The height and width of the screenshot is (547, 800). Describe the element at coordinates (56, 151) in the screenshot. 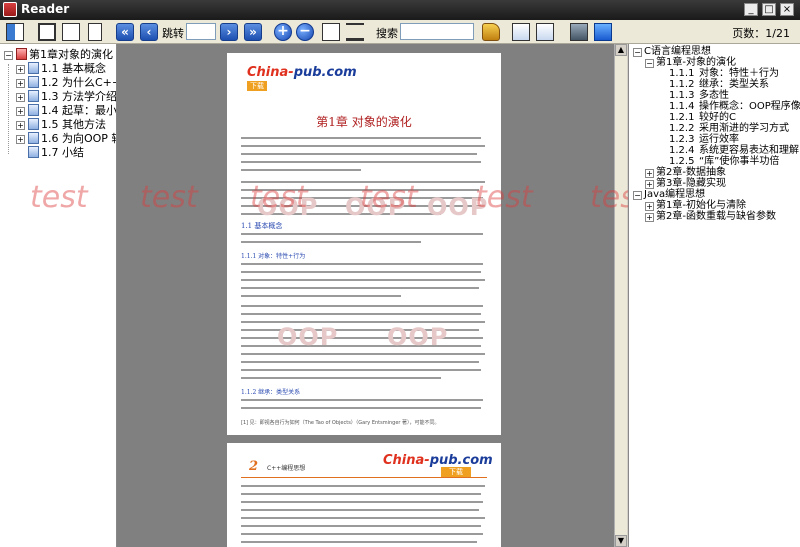

I see `left-tree-item: 1.7 小结` at that location.